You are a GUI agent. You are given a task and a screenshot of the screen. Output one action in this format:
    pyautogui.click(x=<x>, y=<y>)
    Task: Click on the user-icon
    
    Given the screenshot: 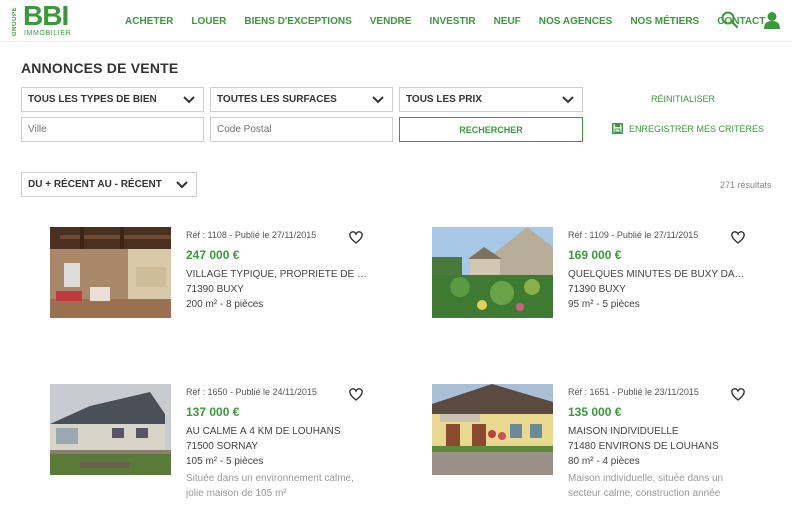 What is the action you would take?
    pyautogui.click(x=772, y=20)
    